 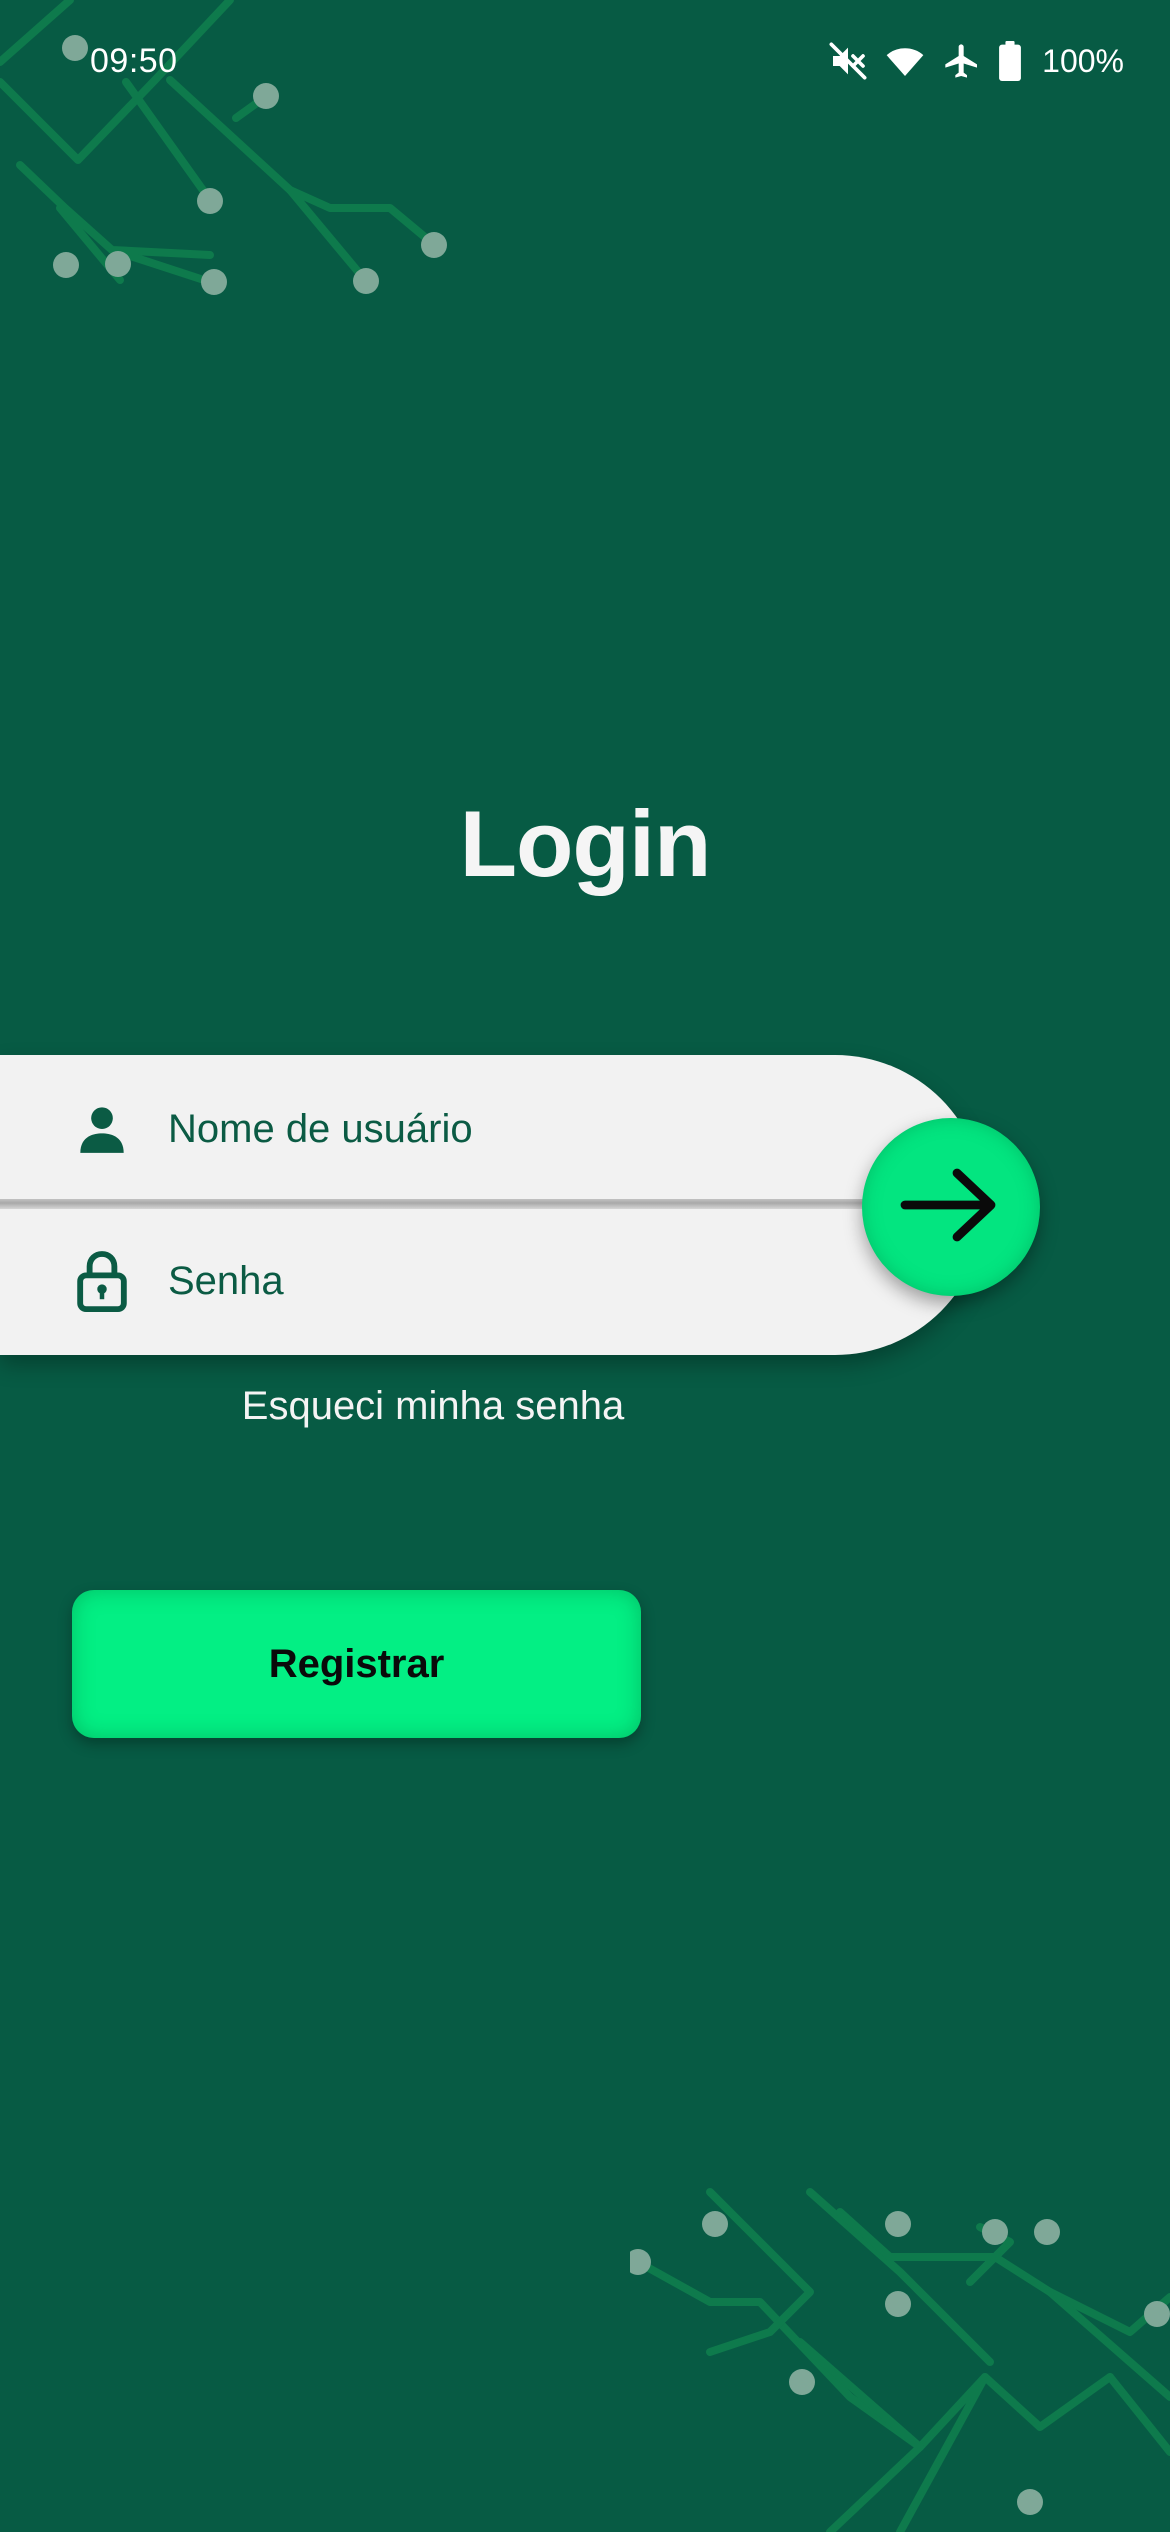 What do you see at coordinates (900, 2360) in the screenshot?
I see `circuit-decoration-bottom` at bounding box center [900, 2360].